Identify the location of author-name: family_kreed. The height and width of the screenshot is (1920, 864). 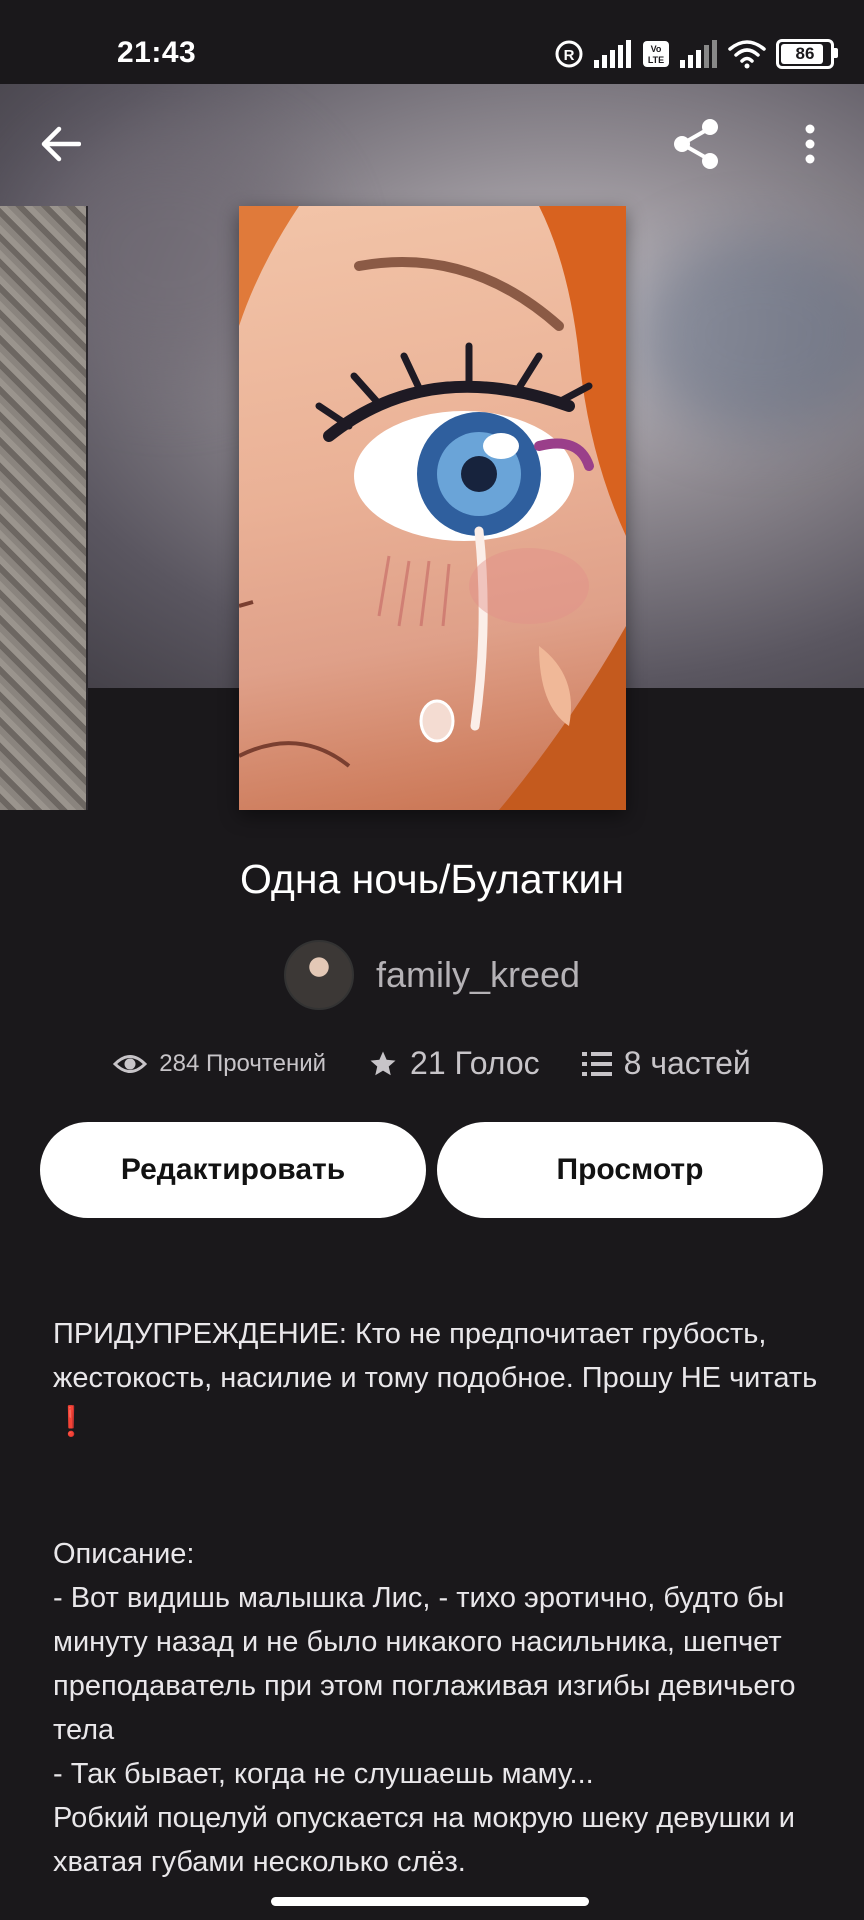
(478, 975).